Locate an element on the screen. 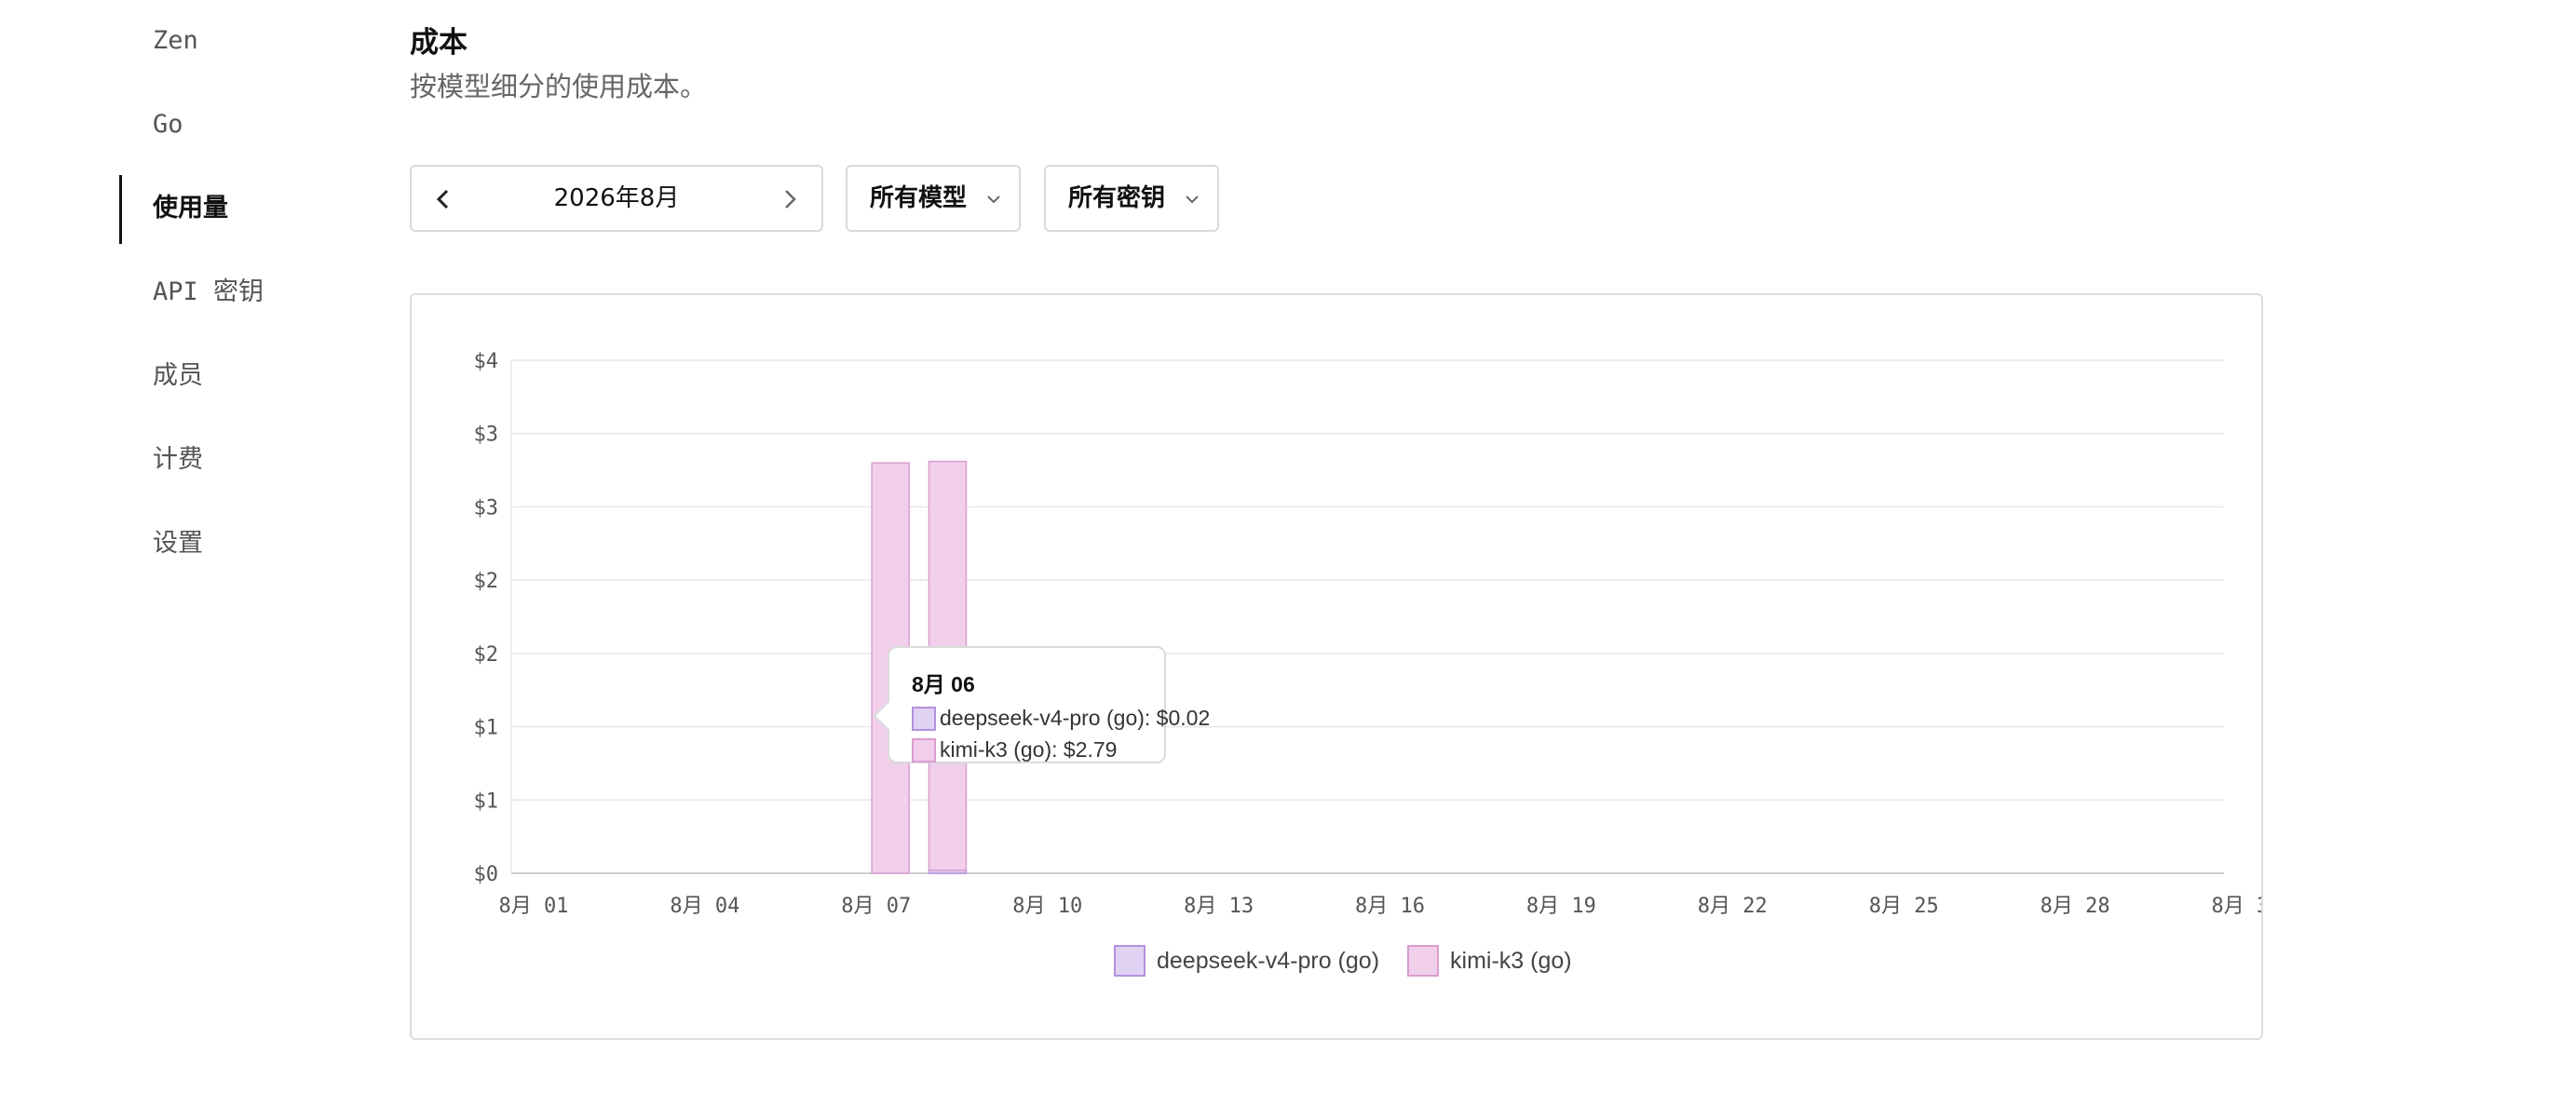  x-tick-label: 8月 31 is located at coordinates (2236, 906).